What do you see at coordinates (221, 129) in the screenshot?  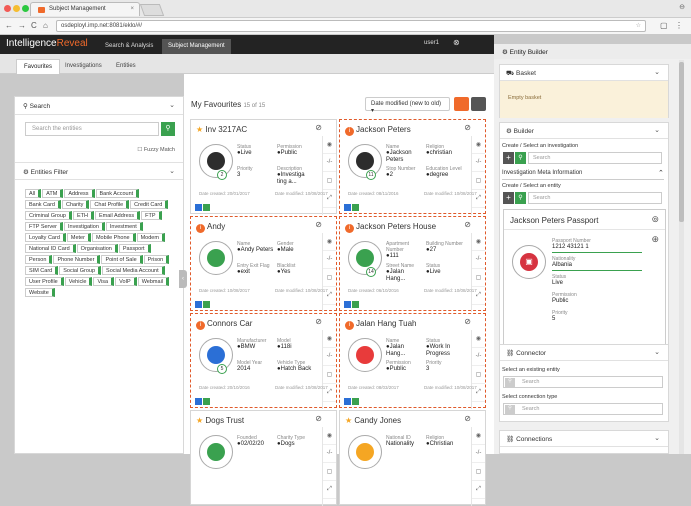 I see `card-title: ★ Inv 3217AC` at bounding box center [221, 129].